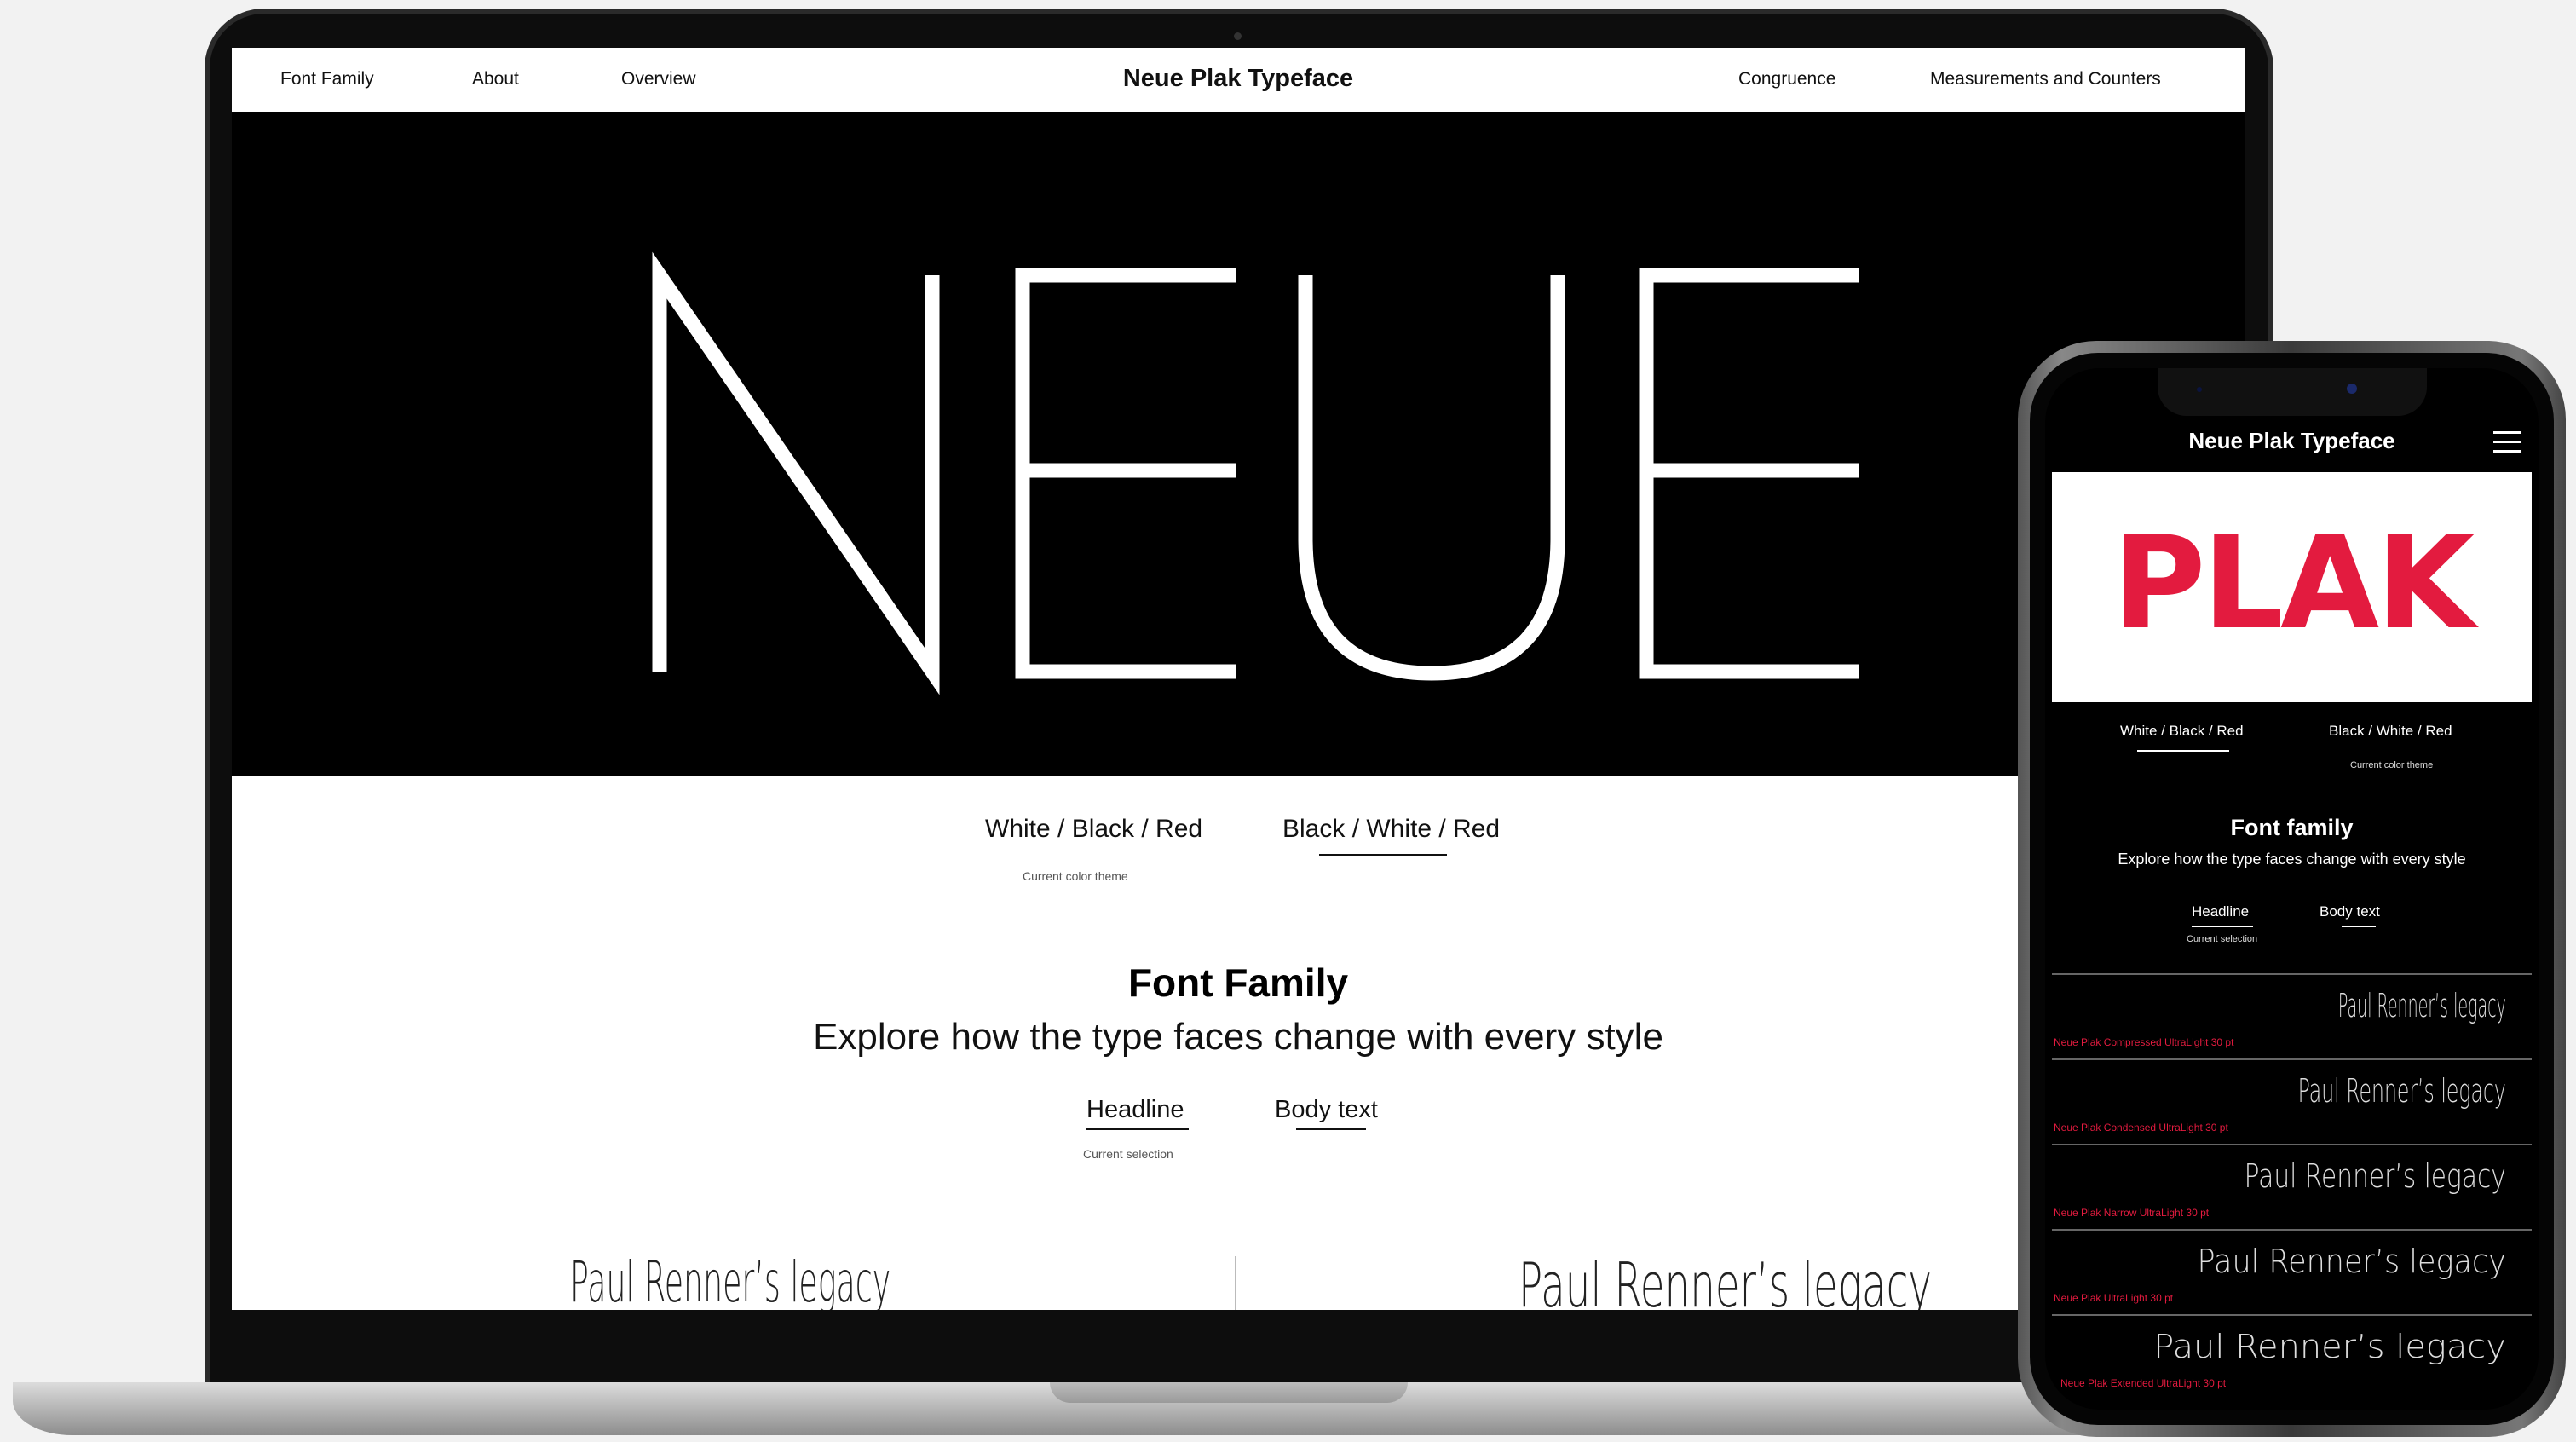 Image resolution: width=2576 pixels, height=1442 pixels. What do you see at coordinates (2352, 389) in the screenshot?
I see `front-camera` at bounding box center [2352, 389].